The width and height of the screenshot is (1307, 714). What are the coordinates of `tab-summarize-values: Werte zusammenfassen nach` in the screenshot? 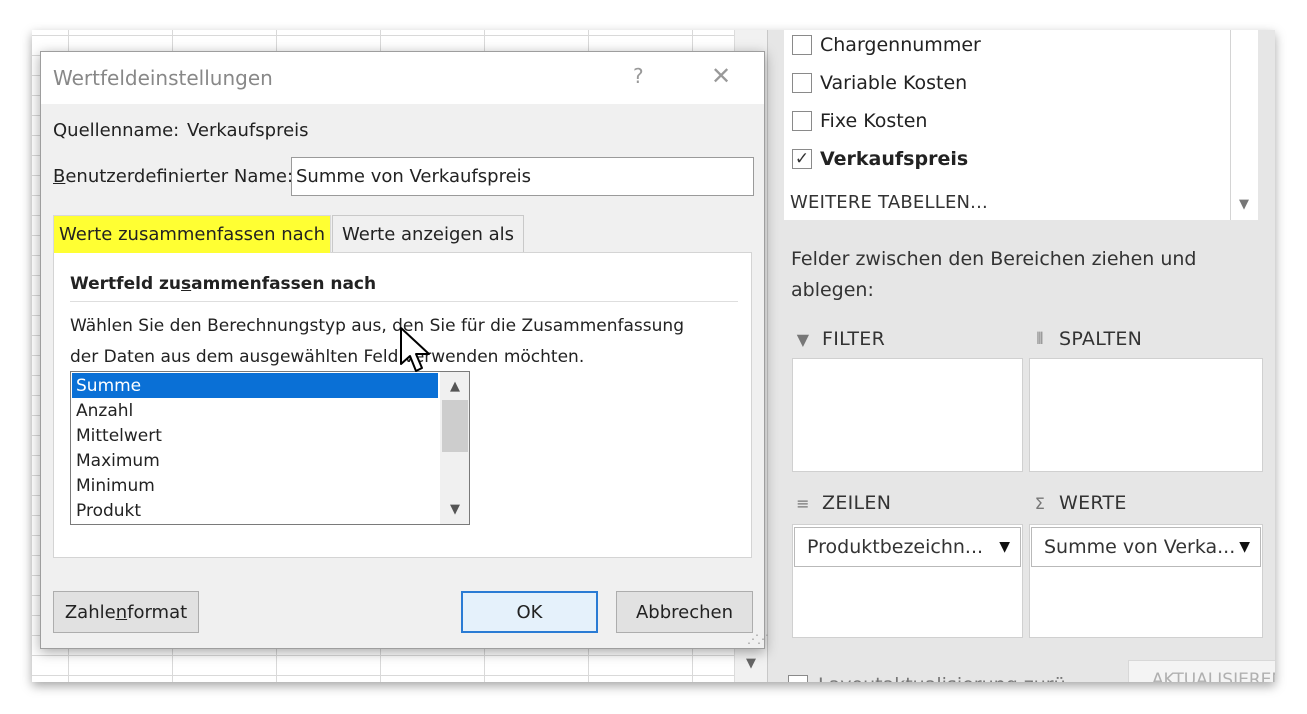 It's located at (192, 234).